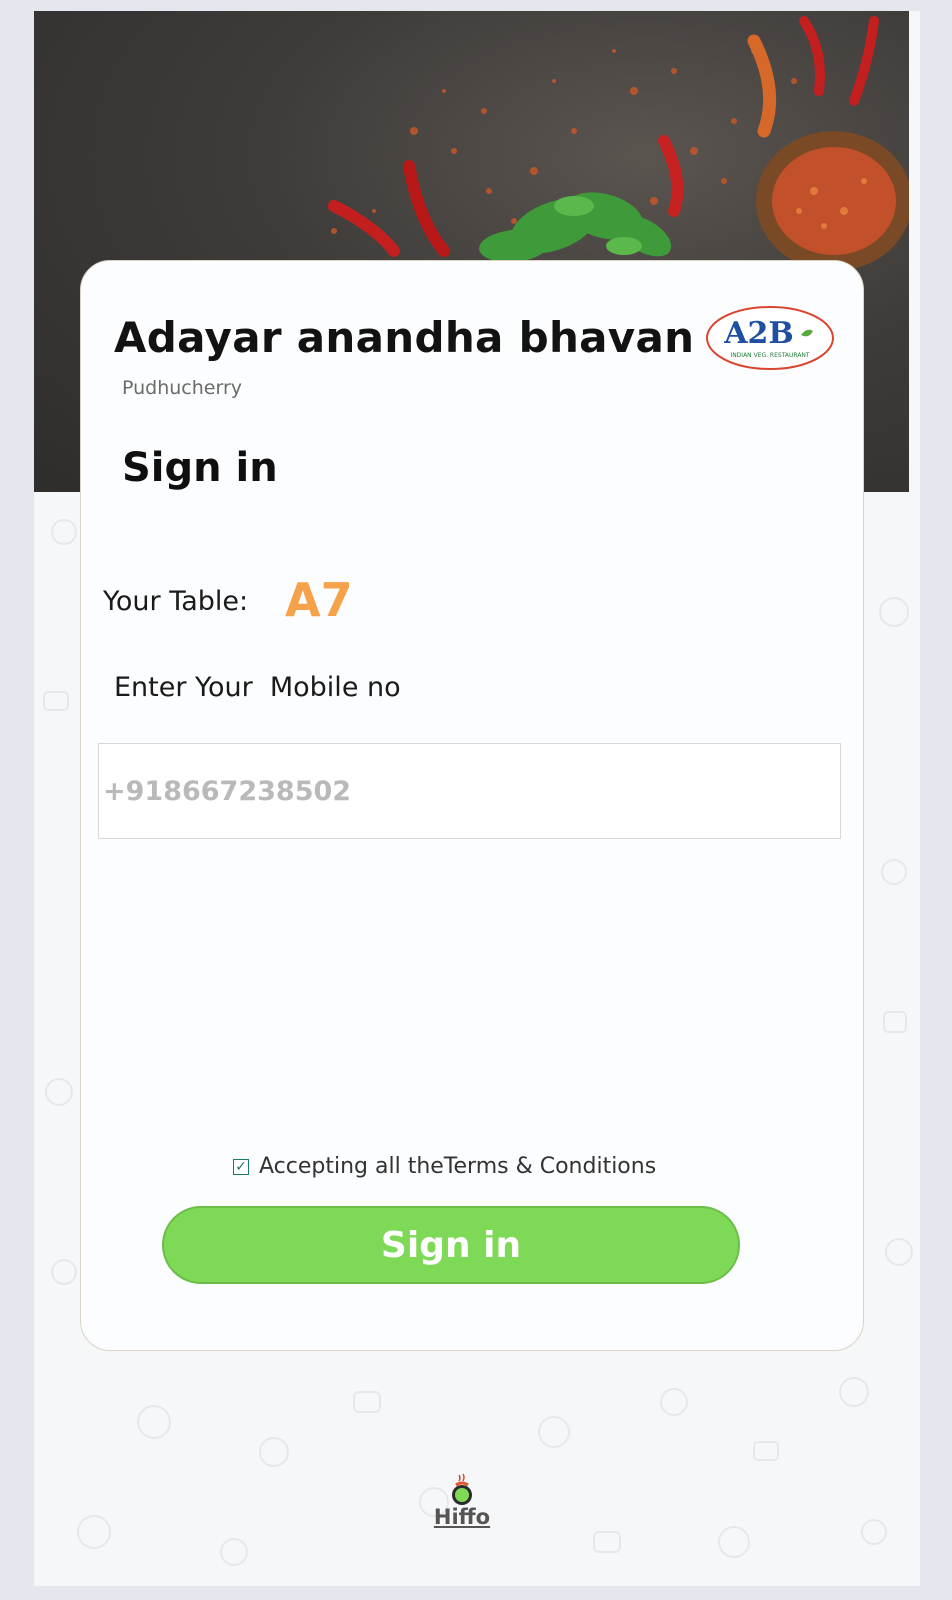 This screenshot has width=952, height=1600. What do you see at coordinates (404, 337) in the screenshot?
I see `restaurant-name: Adayar anandha bhavan` at bounding box center [404, 337].